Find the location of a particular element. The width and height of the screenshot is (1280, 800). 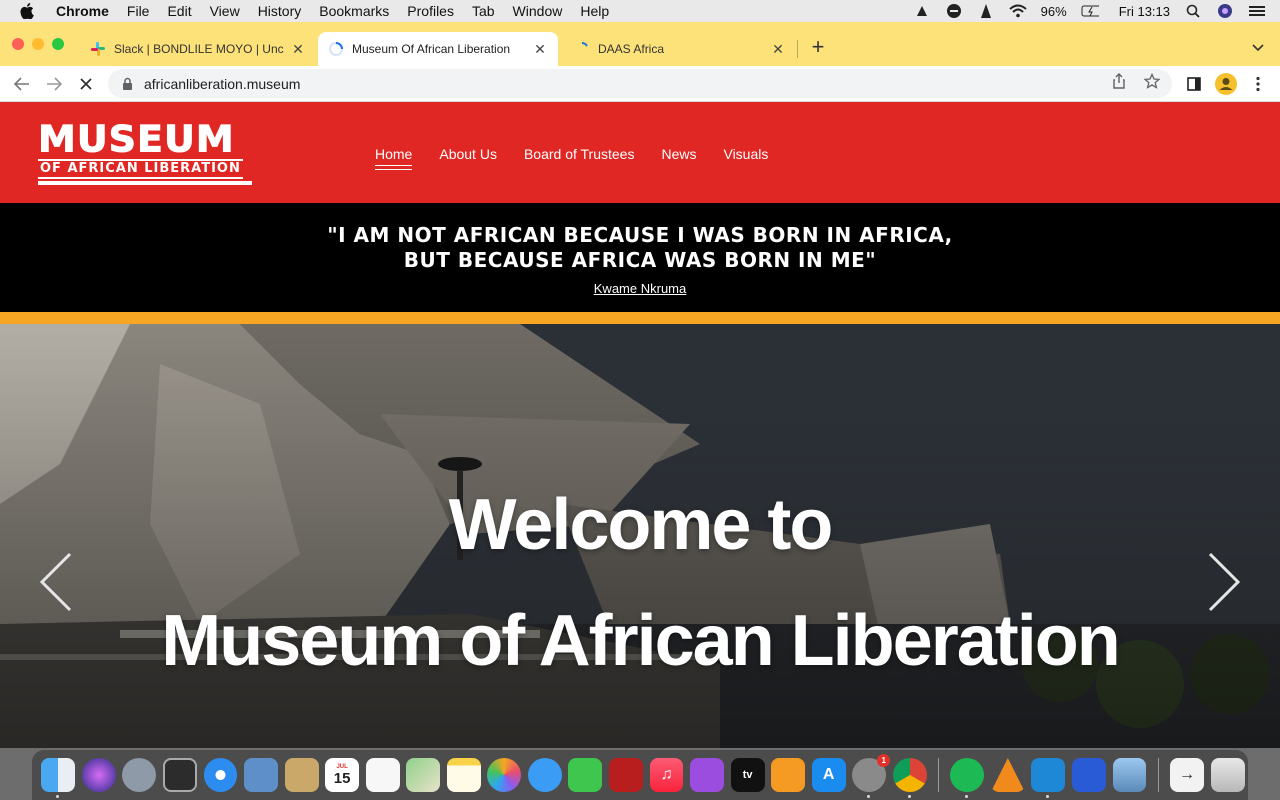

safari-icon is located at coordinates (220, 775).